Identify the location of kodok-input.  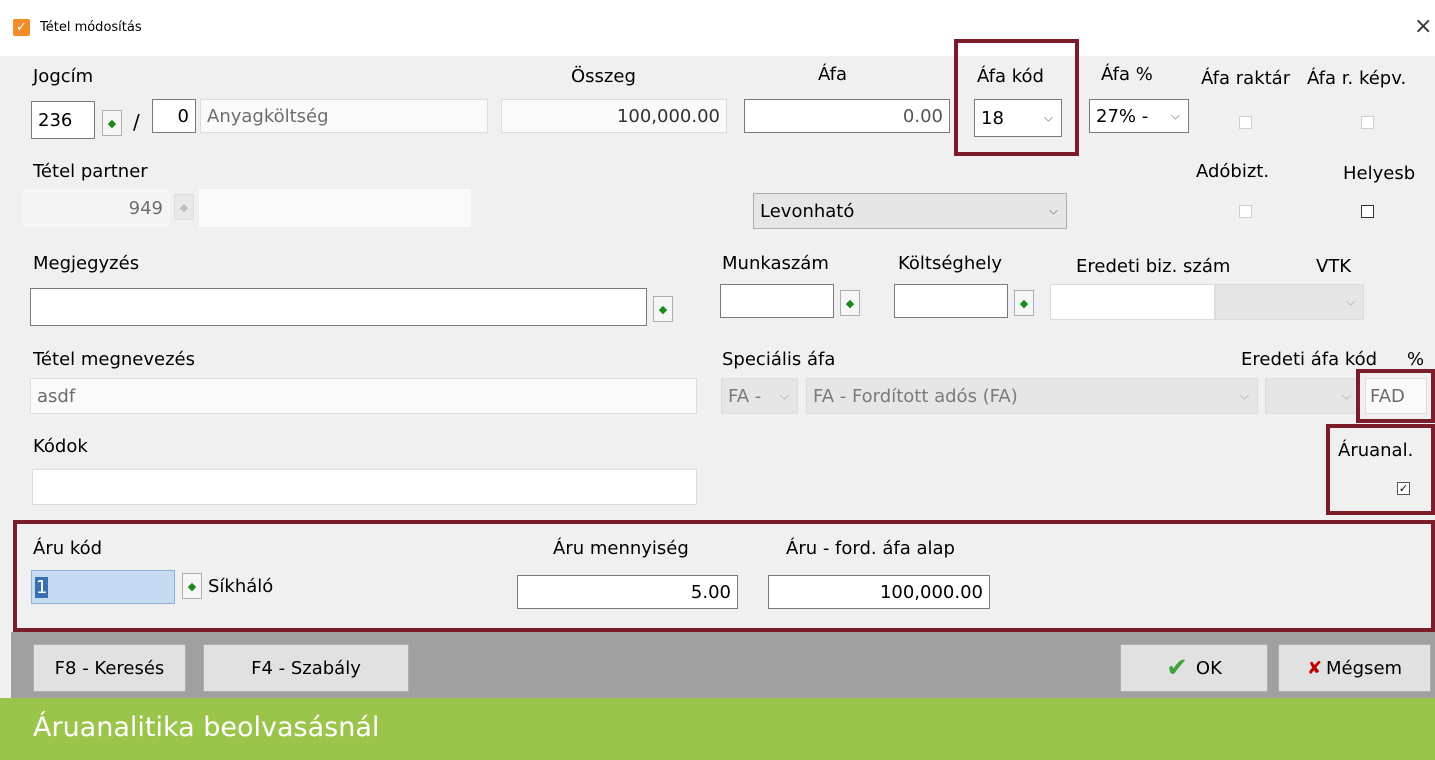
(364, 487).